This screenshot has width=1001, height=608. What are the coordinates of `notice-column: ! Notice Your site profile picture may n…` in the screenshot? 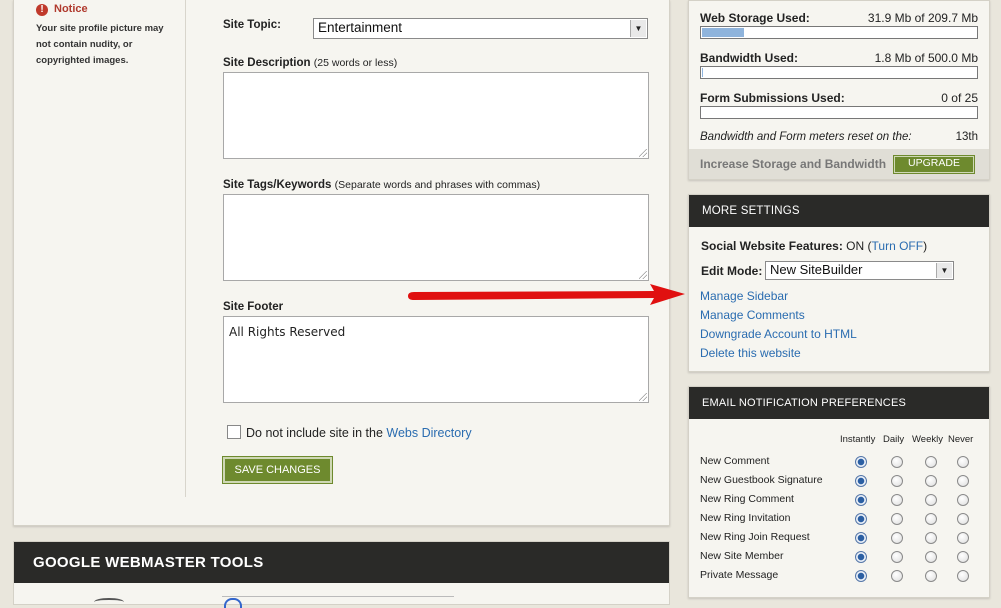 It's located at (100, 248).